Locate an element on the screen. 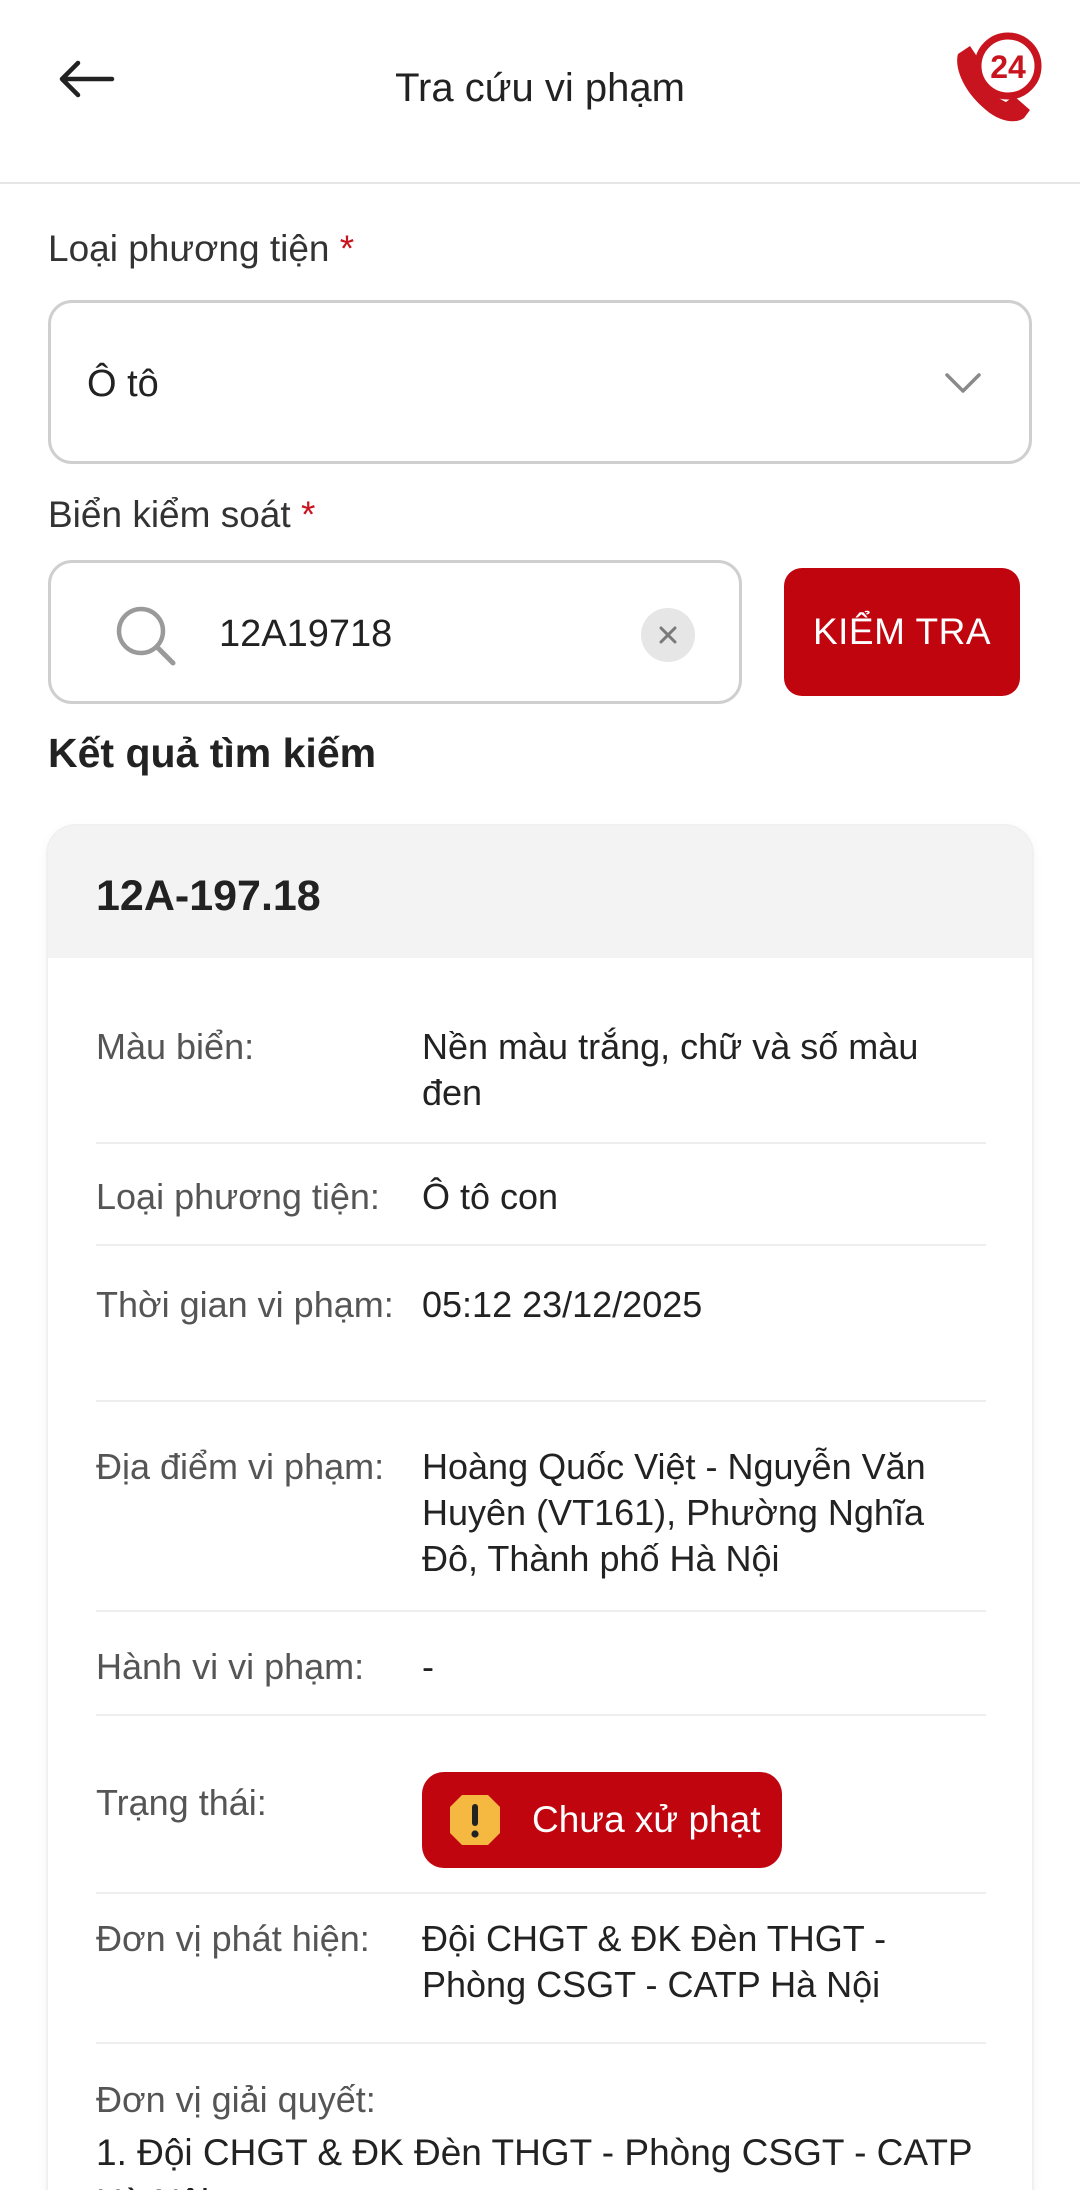 This screenshot has width=1080, height=2190. plate-label: Biển kiểm soát * is located at coordinates (181, 515).